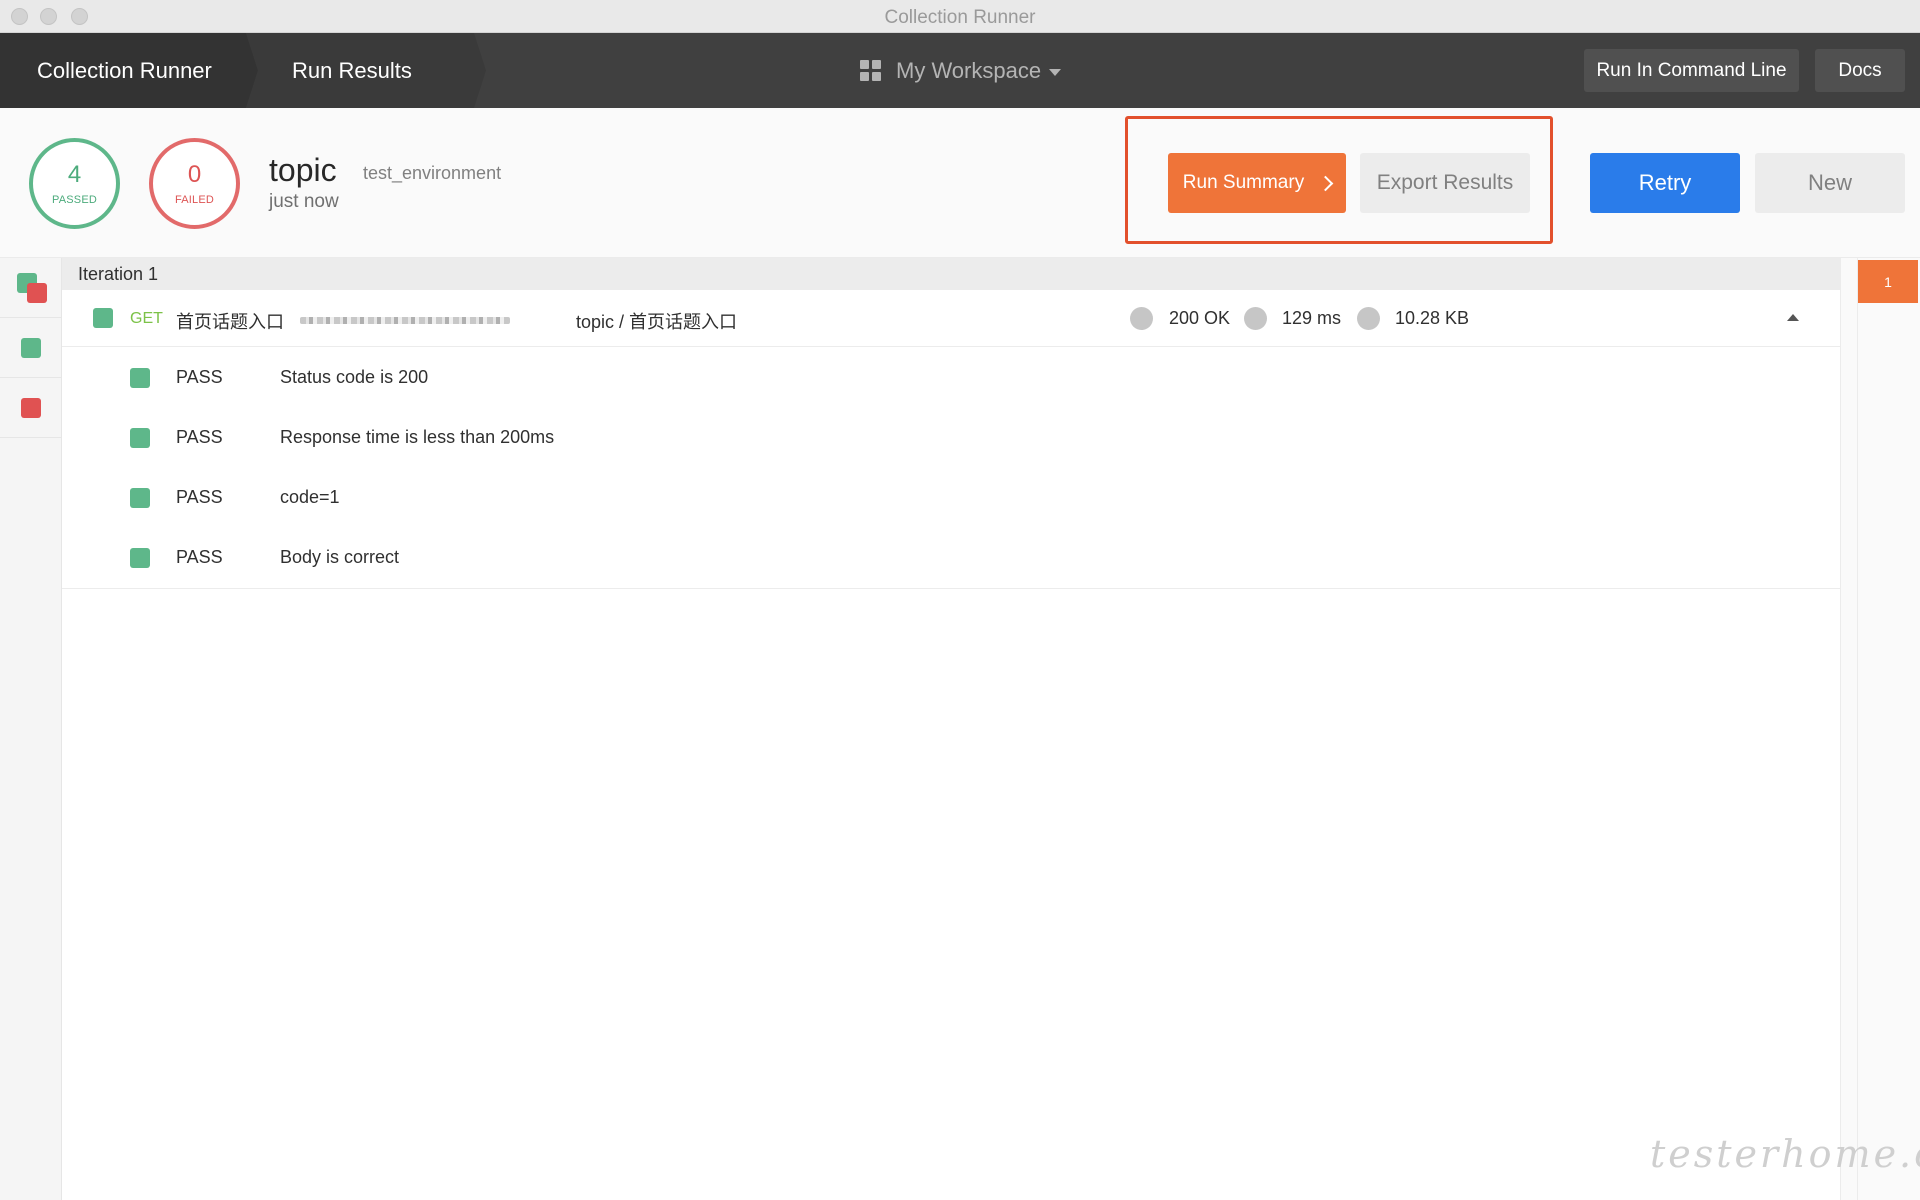 This screenshot has width=1920, height=1200. What do you see at coordinates (366, 70) in the screenshot?
I see `breadcrumb-run-results: Run Results` at bounding box center [366, 70].